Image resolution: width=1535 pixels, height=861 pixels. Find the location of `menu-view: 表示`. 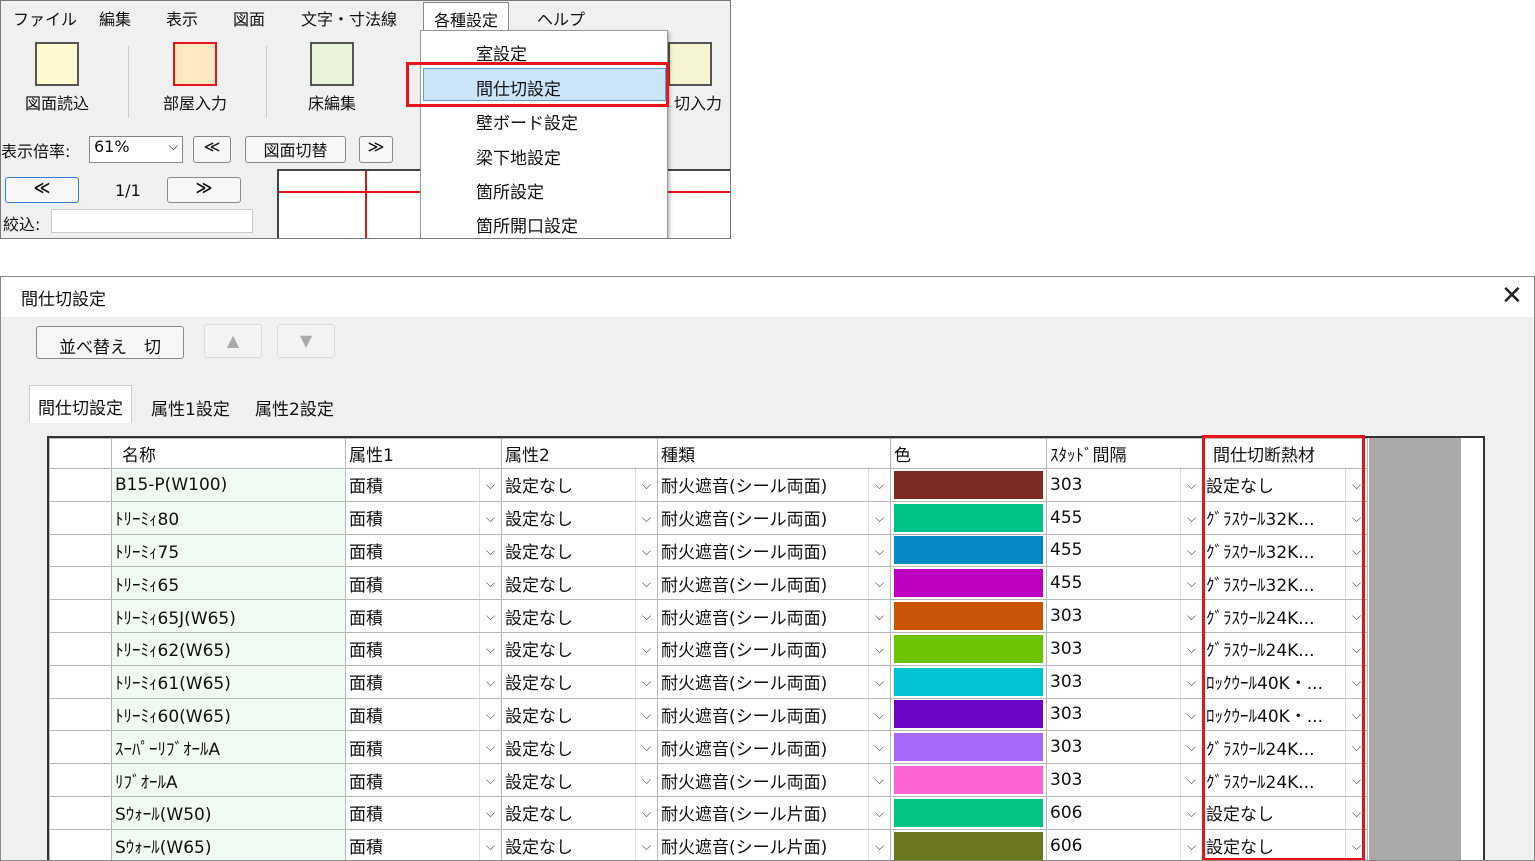

menu-view: 表示 is located at coordinates (182, 17).